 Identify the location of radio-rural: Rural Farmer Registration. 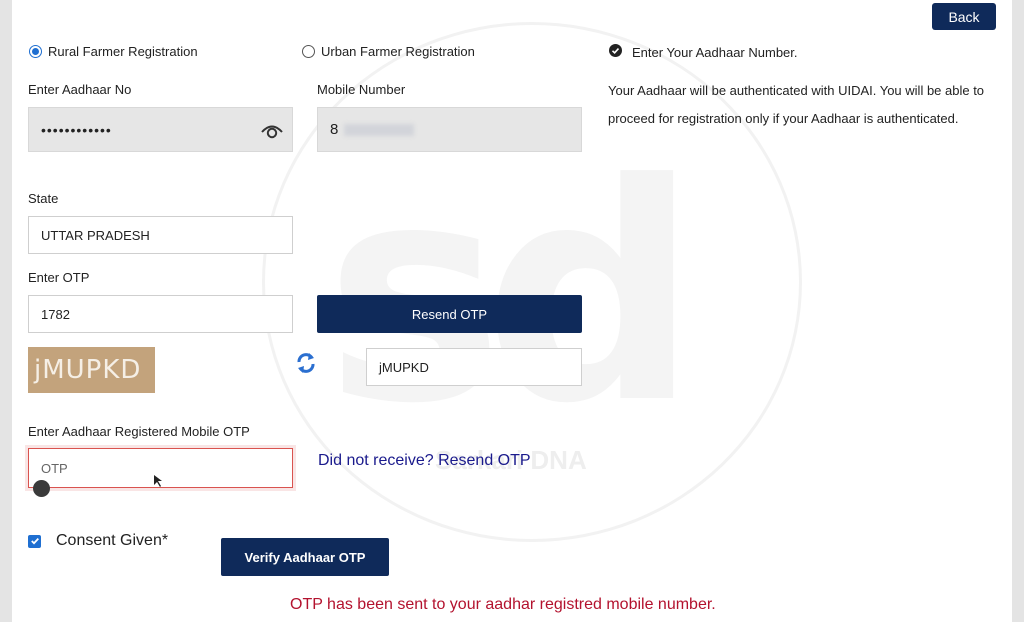
(113, 51).